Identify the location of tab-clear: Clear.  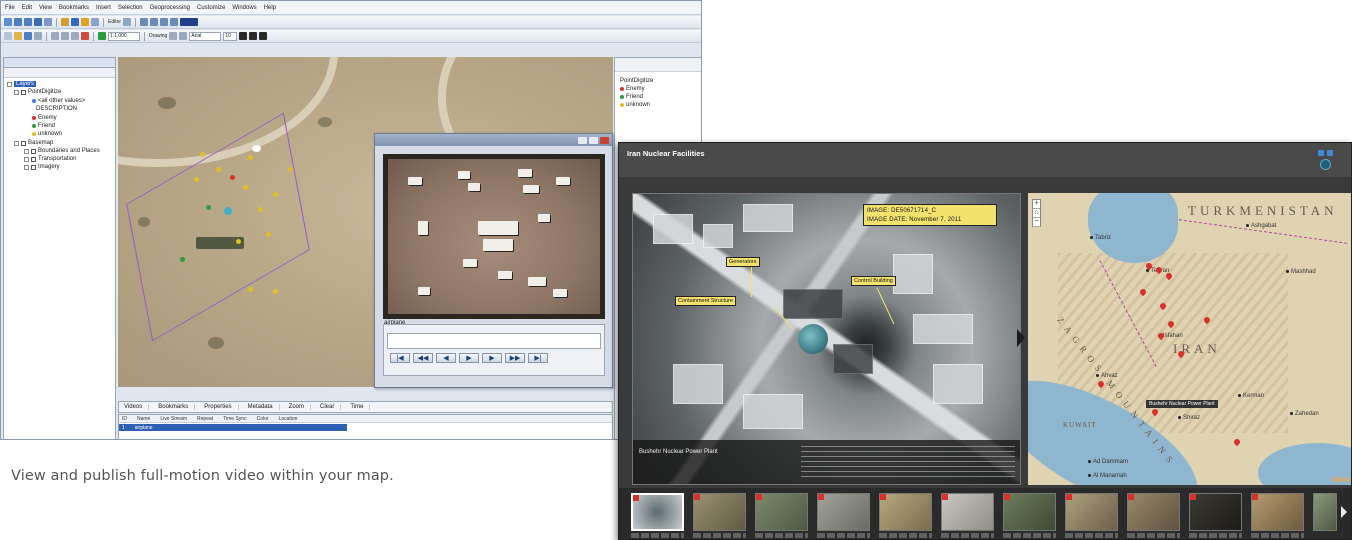
(331, 407).